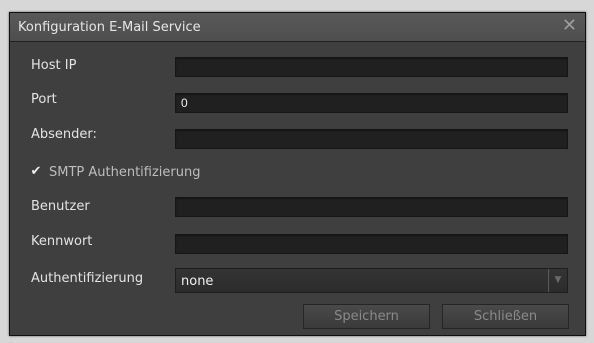 The height and width of the screenshot is (343, 594). Describe the element at coordinates (371, 280) in the screenshot. I see `auth-select: none ▼` at that location.